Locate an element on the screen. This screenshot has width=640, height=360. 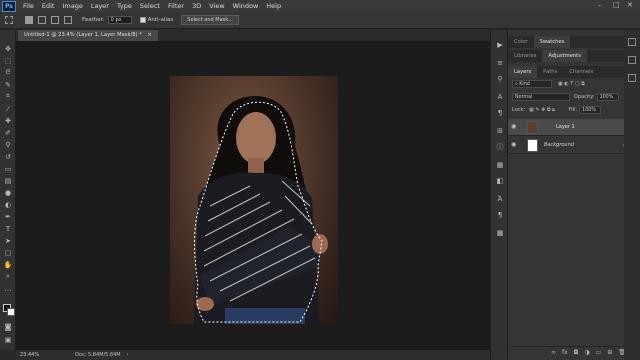
adjustment-layer-icon: ◑ is located at coordinates (586, 352).